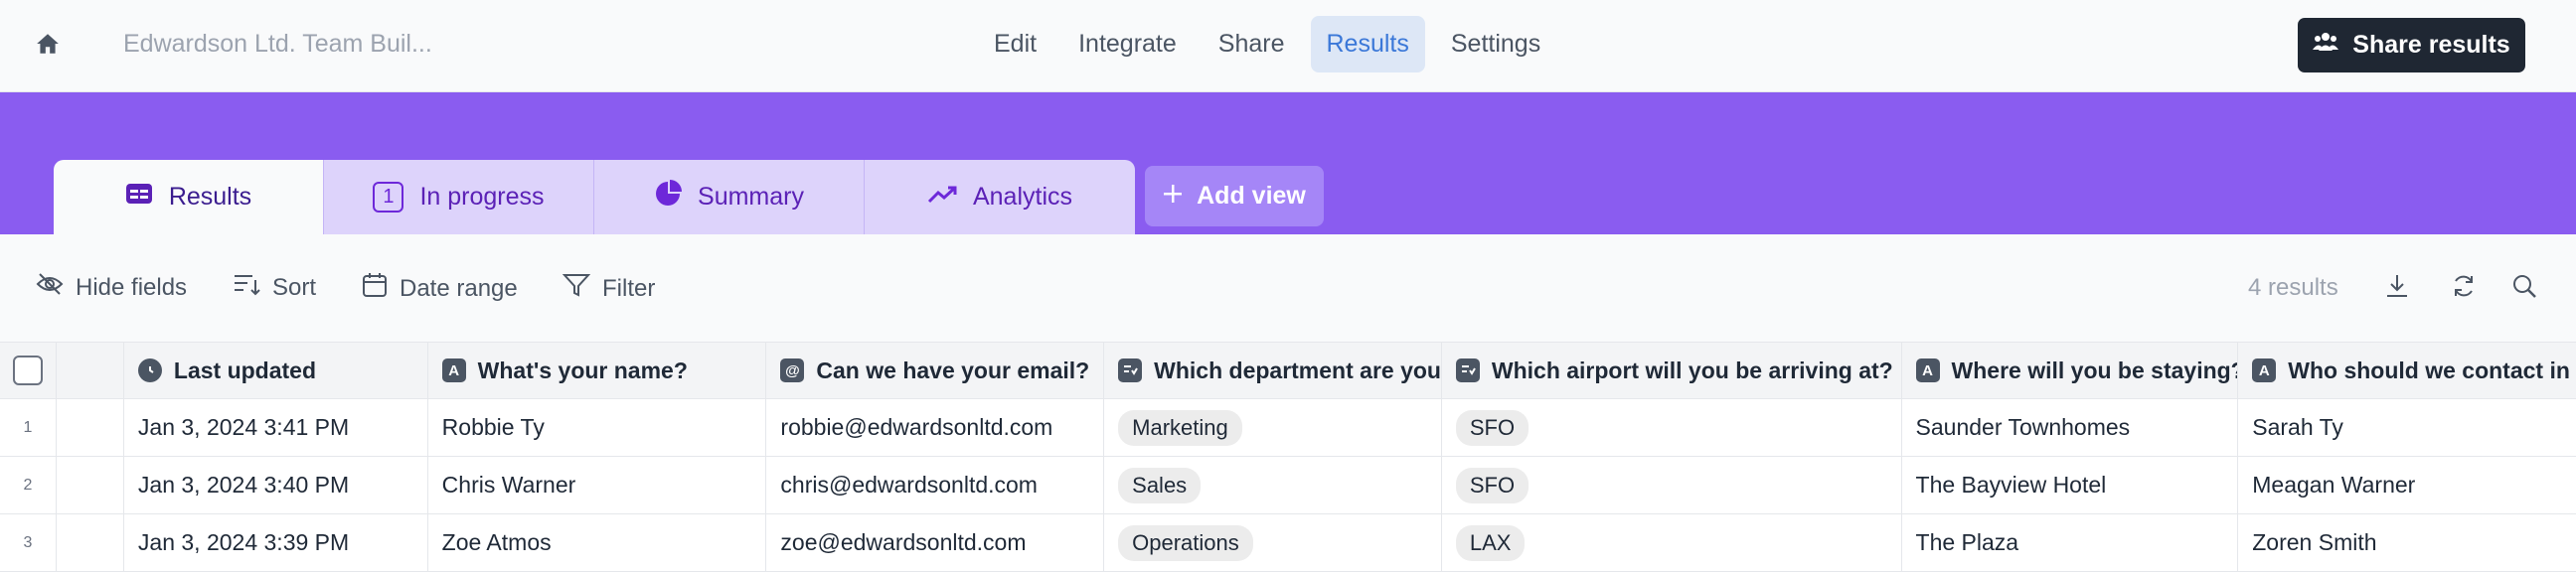 This screenshot has width=2576, height=572. What do you see at coordinates (139, 198) in the screenshot?
I see `table-icon` at bounding box center [139, 198].